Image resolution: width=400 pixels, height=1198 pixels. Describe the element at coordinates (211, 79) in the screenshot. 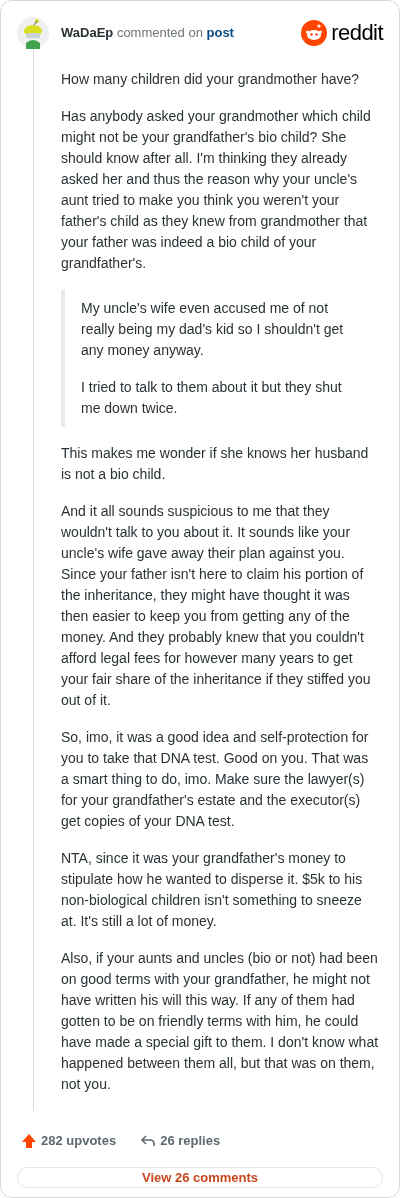

I see `comment-paragraph: How many children did your grandmother have?` at that location.